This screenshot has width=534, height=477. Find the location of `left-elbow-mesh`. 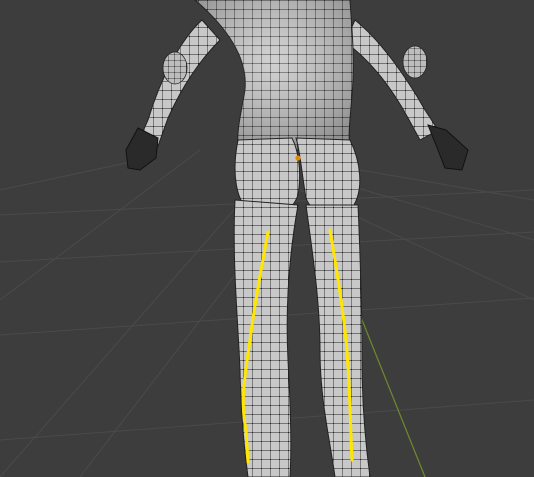

left-elbow-mesh is located at coordinates (175, 68).